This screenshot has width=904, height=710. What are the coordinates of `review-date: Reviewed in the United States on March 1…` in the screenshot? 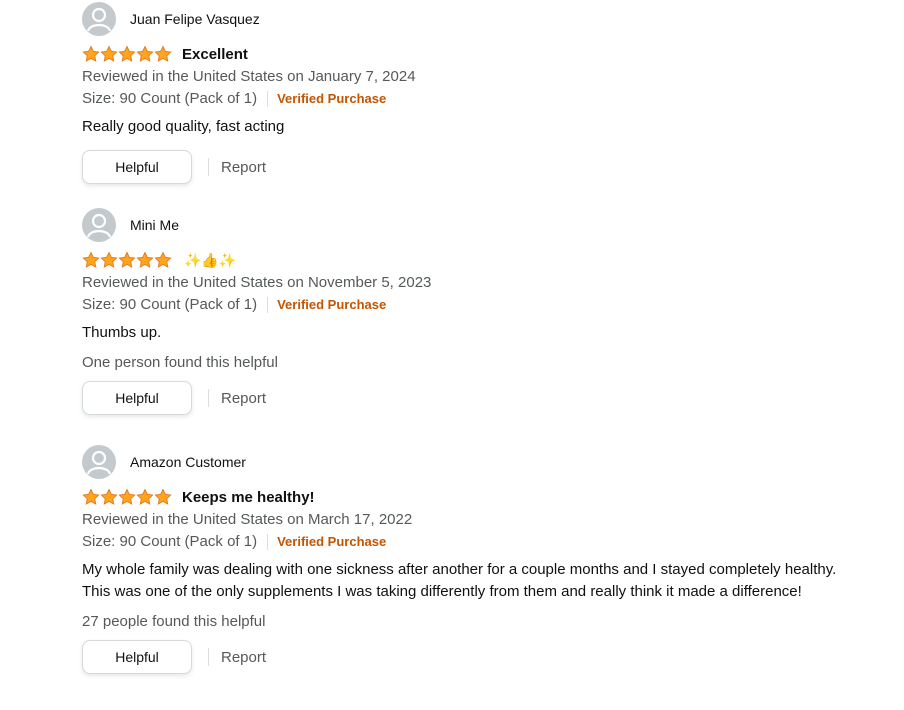 It's located at (247, 519).